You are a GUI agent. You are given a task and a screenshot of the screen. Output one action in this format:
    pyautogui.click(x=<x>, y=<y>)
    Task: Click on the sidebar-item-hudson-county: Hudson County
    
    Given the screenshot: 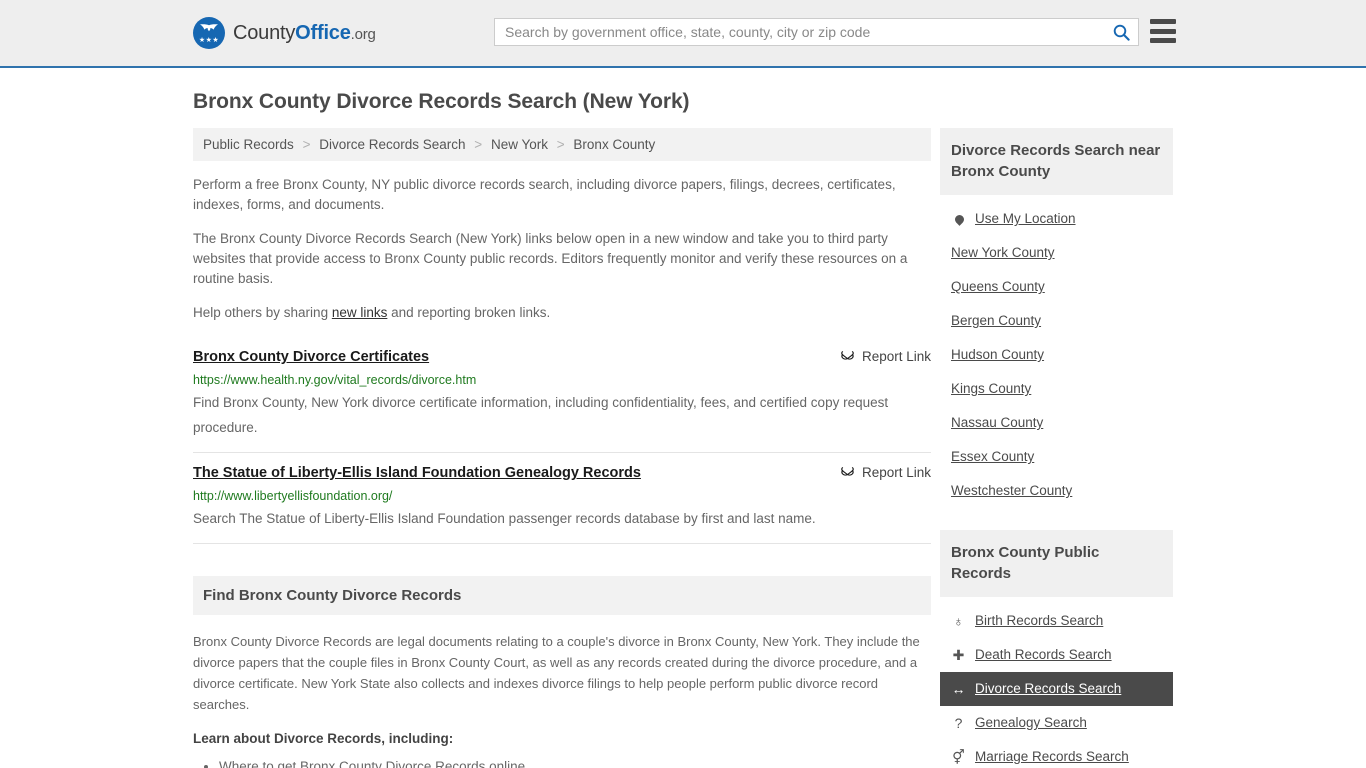 What is the action you would take?
    pyautogui.click(x=1056, y=355)
    